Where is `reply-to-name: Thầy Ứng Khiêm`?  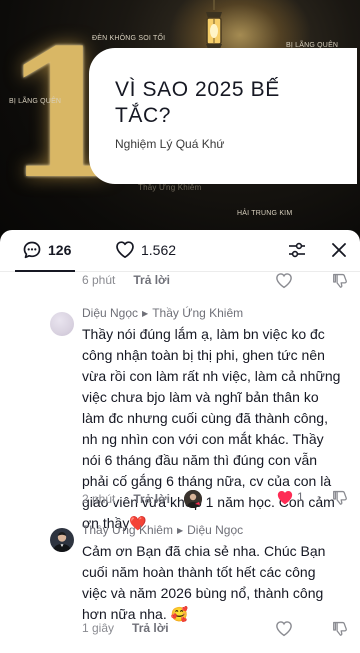
reply-to-name: Thầy Ứng Khiêm is located at coordinates (197, 313).